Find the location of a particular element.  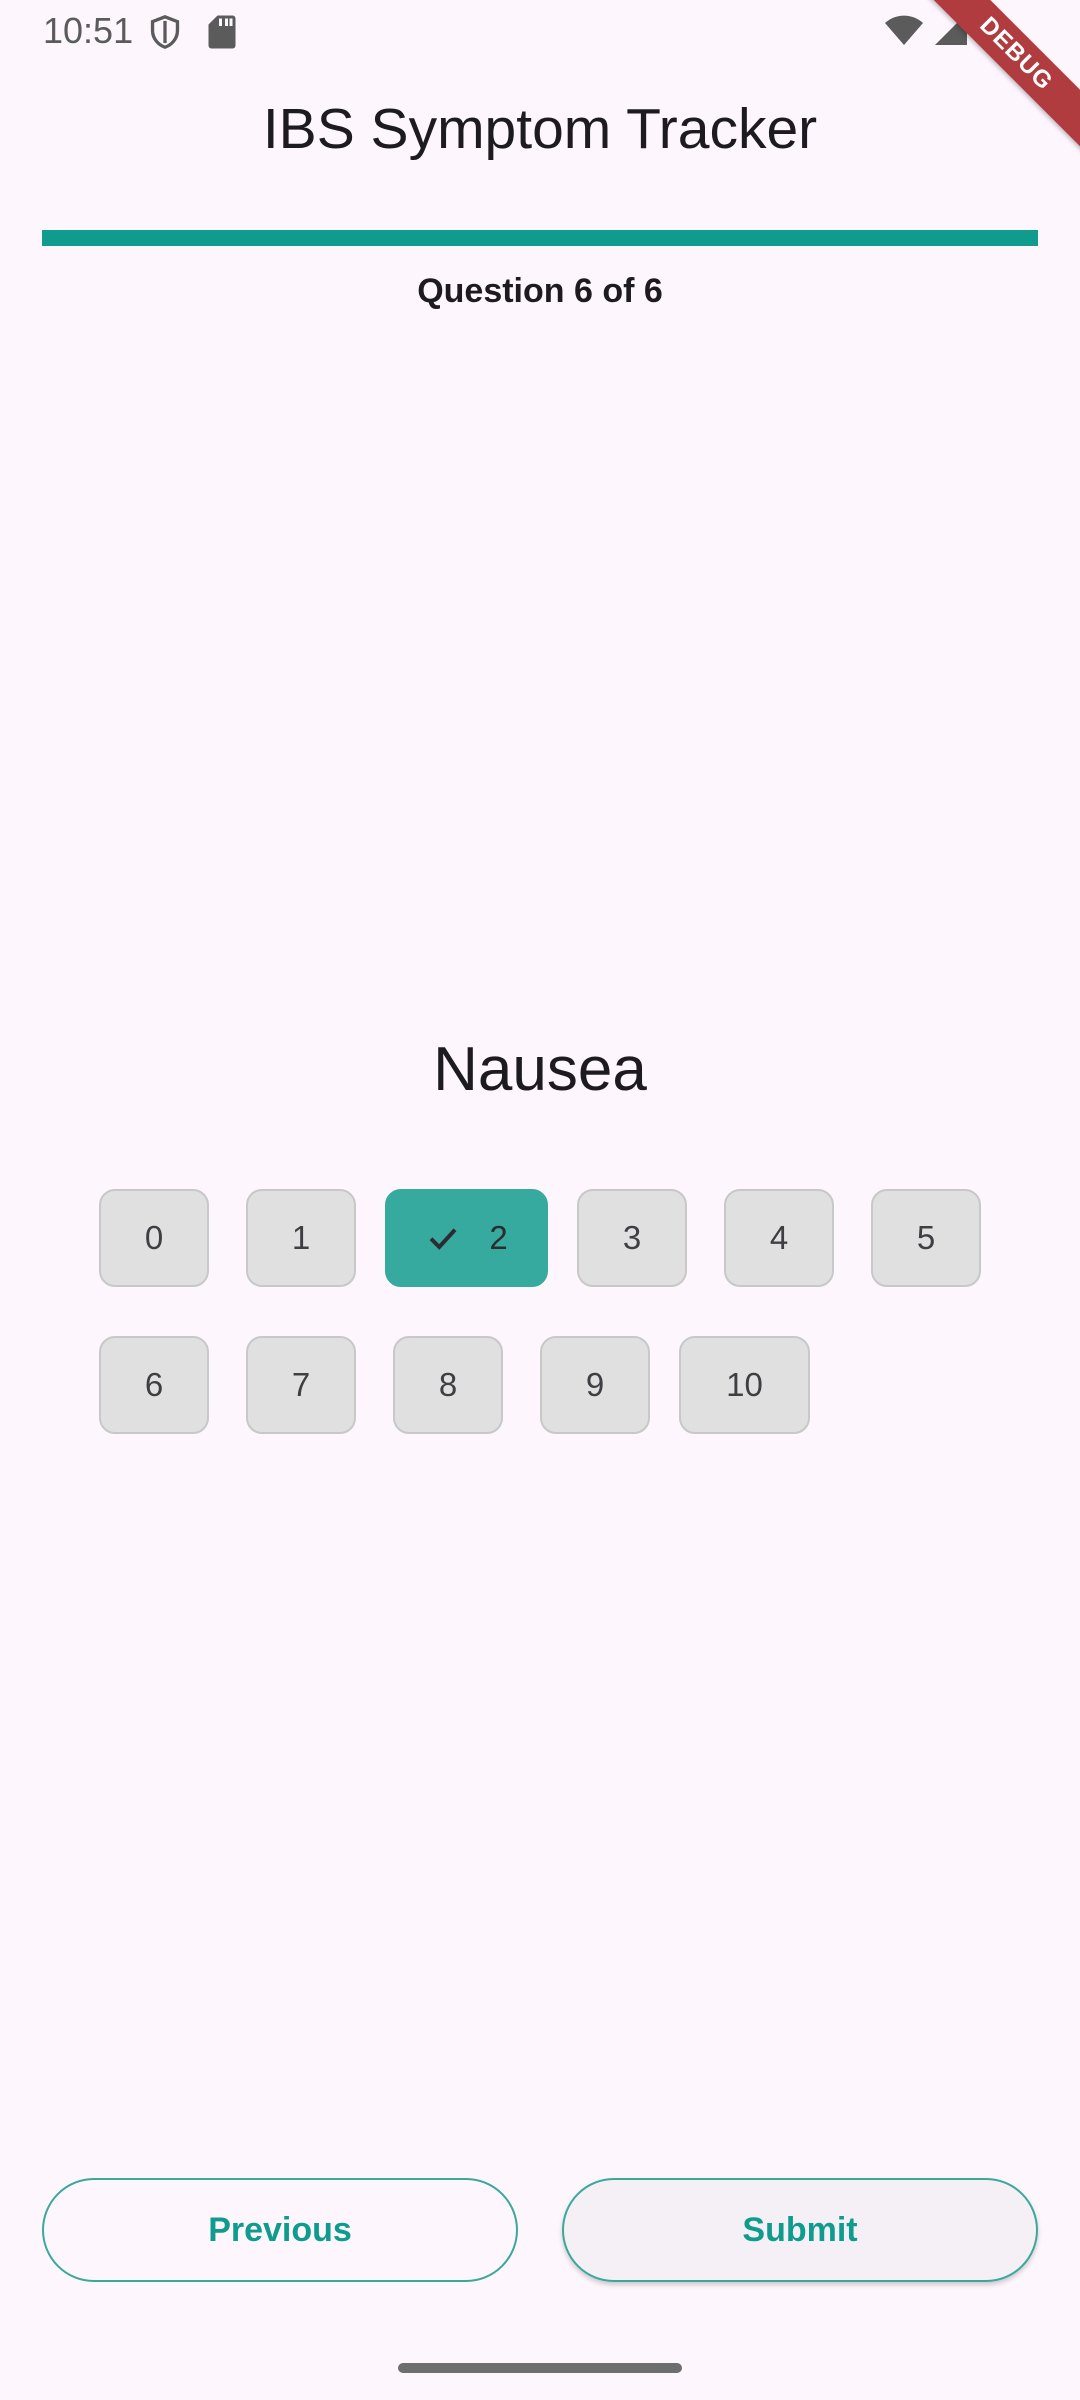

rating-chip-4: 4 is located at coordinates (779, 1238).